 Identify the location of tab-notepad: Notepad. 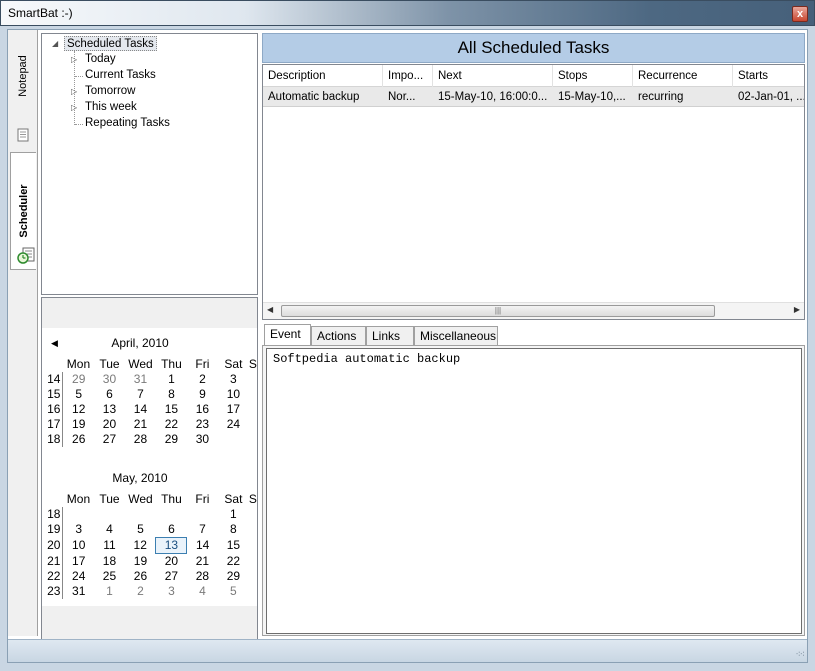
(23, 76).